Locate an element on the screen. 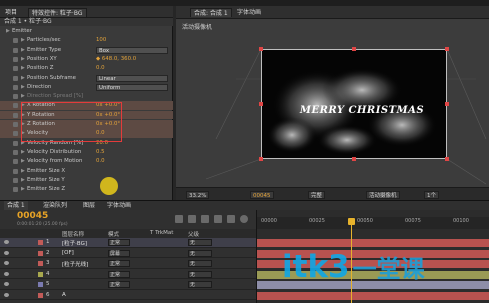  effect-row-value: 100 is located at coordinates (101, 40).